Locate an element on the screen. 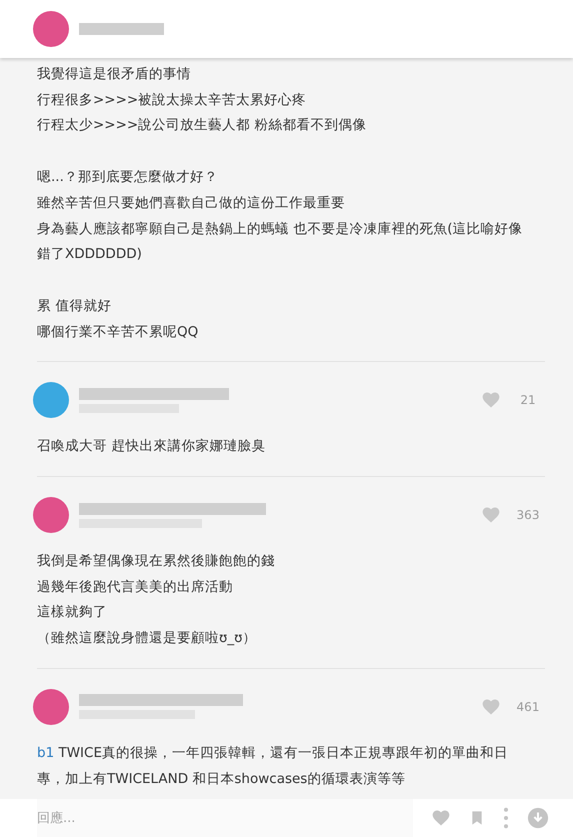  comment-text: b1 TWICE真的很操，一年四張韓輯，還有一張日本正規專跟年初的單曲和日專，加上有TWICELAND 和日本showcases的循環表演等等 is located at coordinates (273, 766).